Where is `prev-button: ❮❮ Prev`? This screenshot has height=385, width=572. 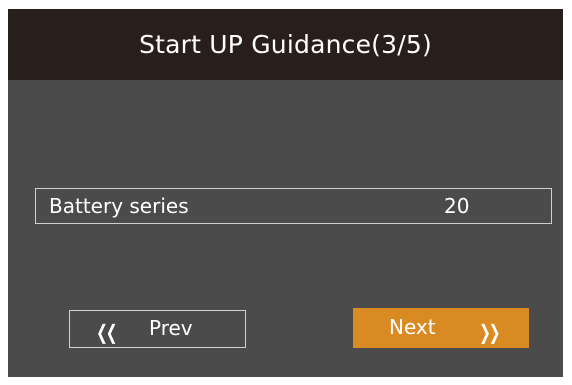 prev-button: ❮❮ Prev is located at coordinates (157, 329).